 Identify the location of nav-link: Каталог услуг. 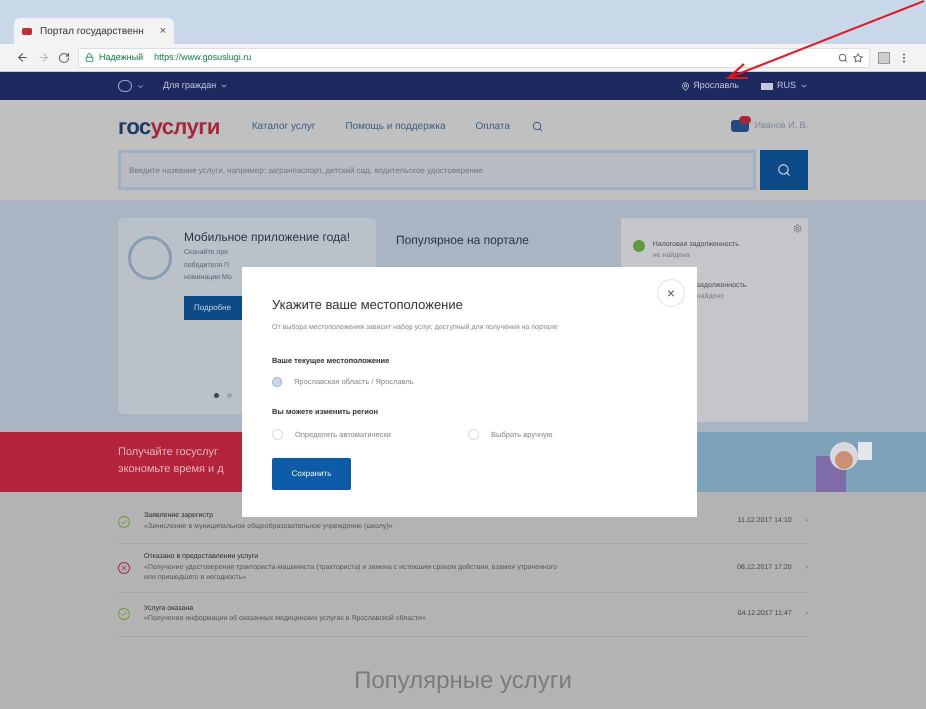
(284, 126).